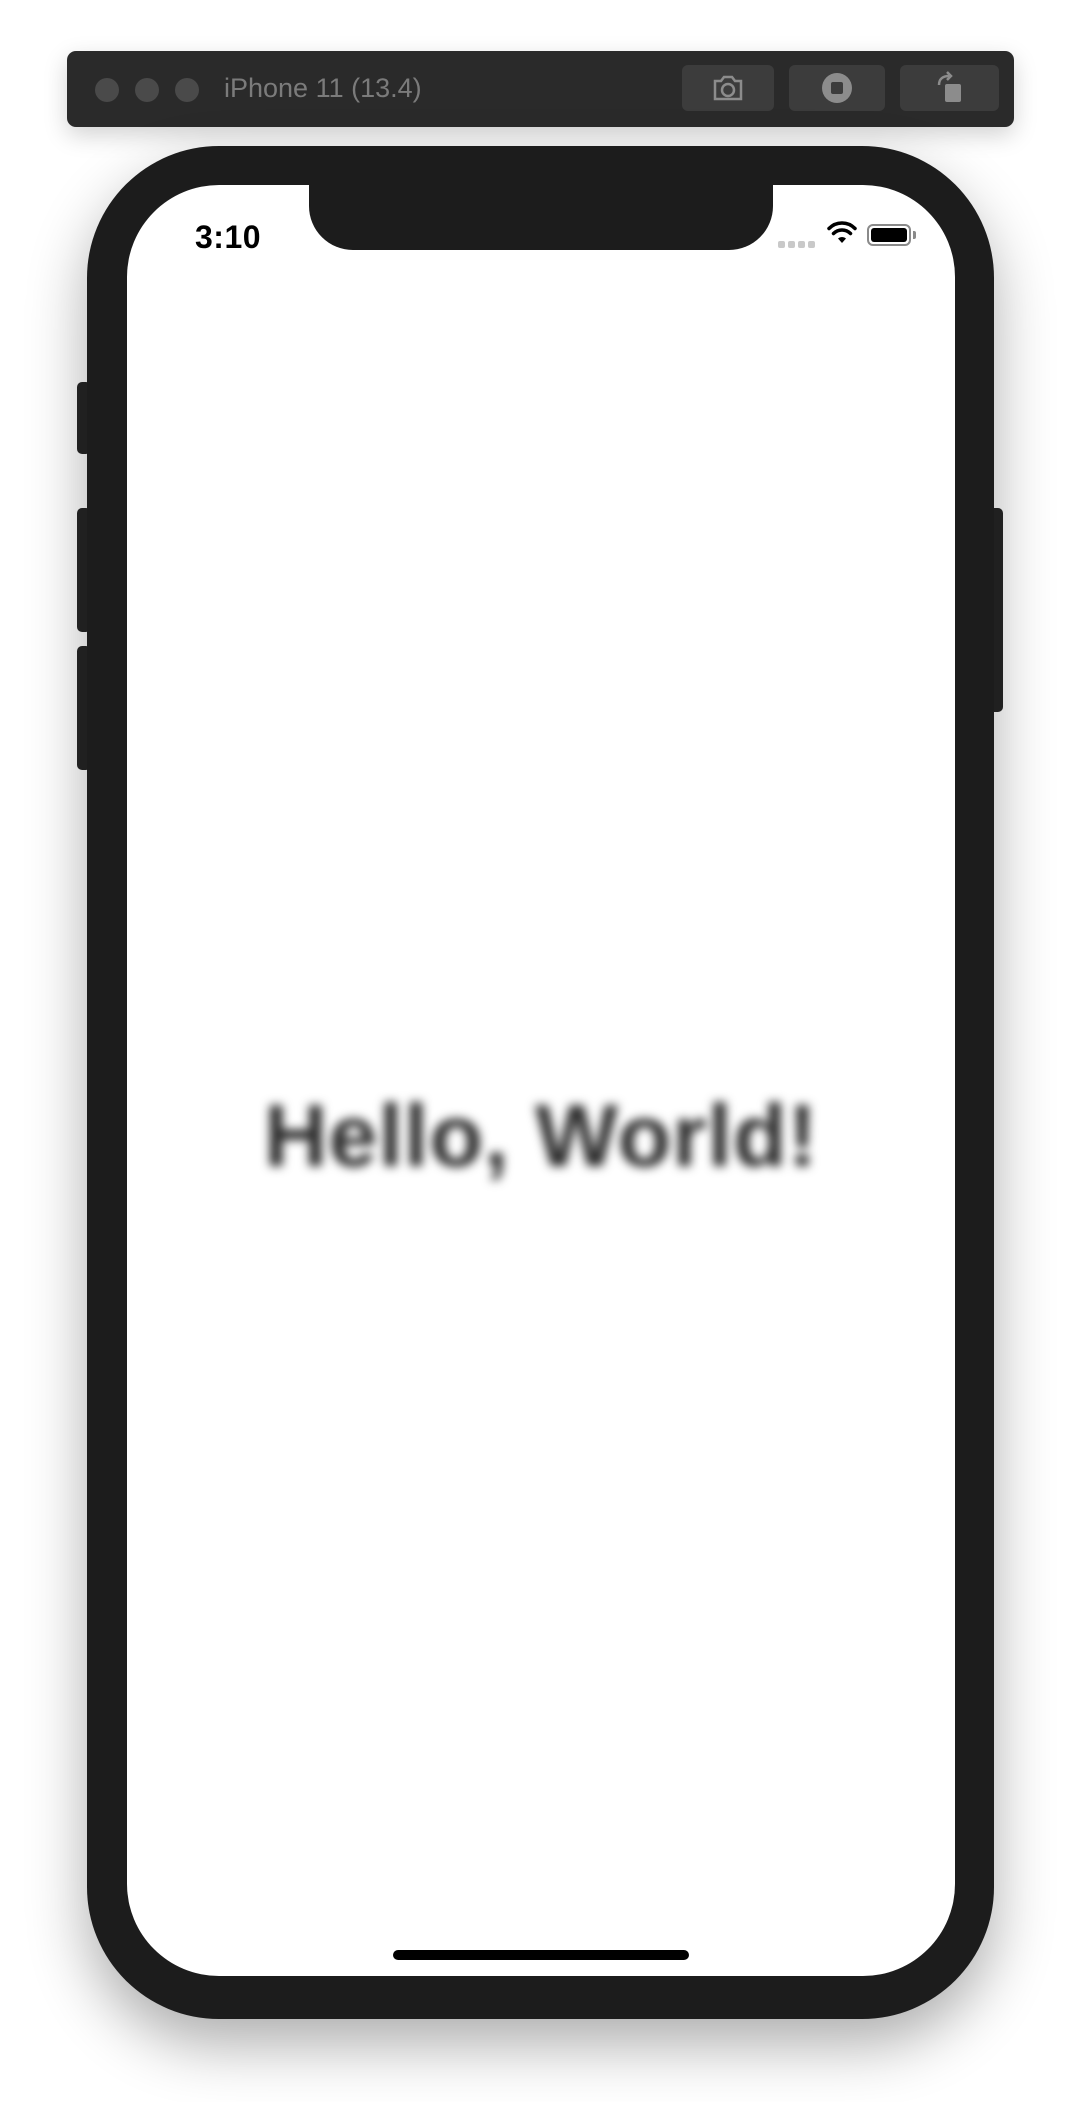 The height and width of the screenshot is (2102, 1080). I want to click on battery-icon, so click(889, 235).